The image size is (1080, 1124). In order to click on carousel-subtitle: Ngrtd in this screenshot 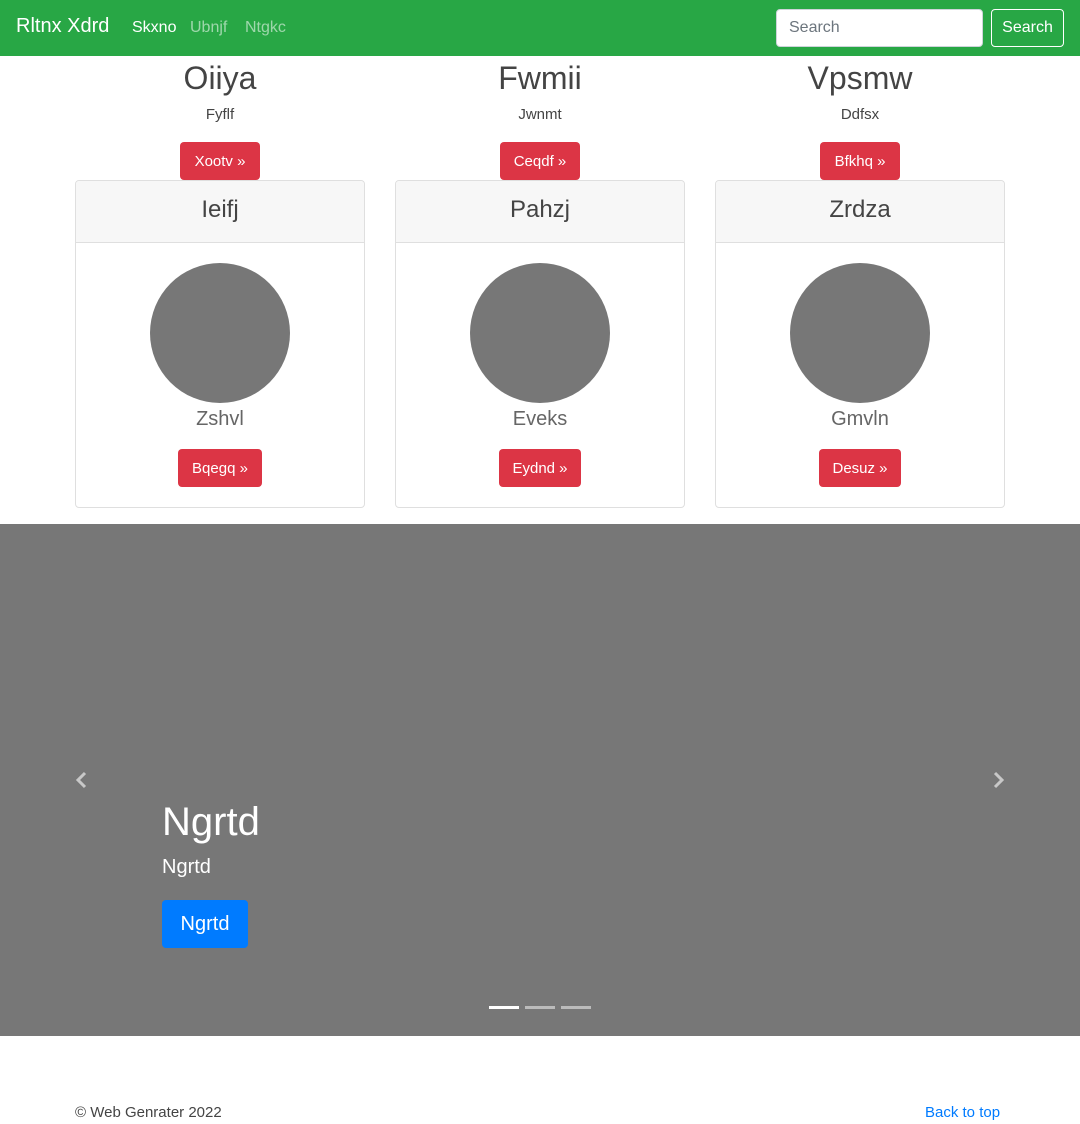, I will do `click(186, 867)`.